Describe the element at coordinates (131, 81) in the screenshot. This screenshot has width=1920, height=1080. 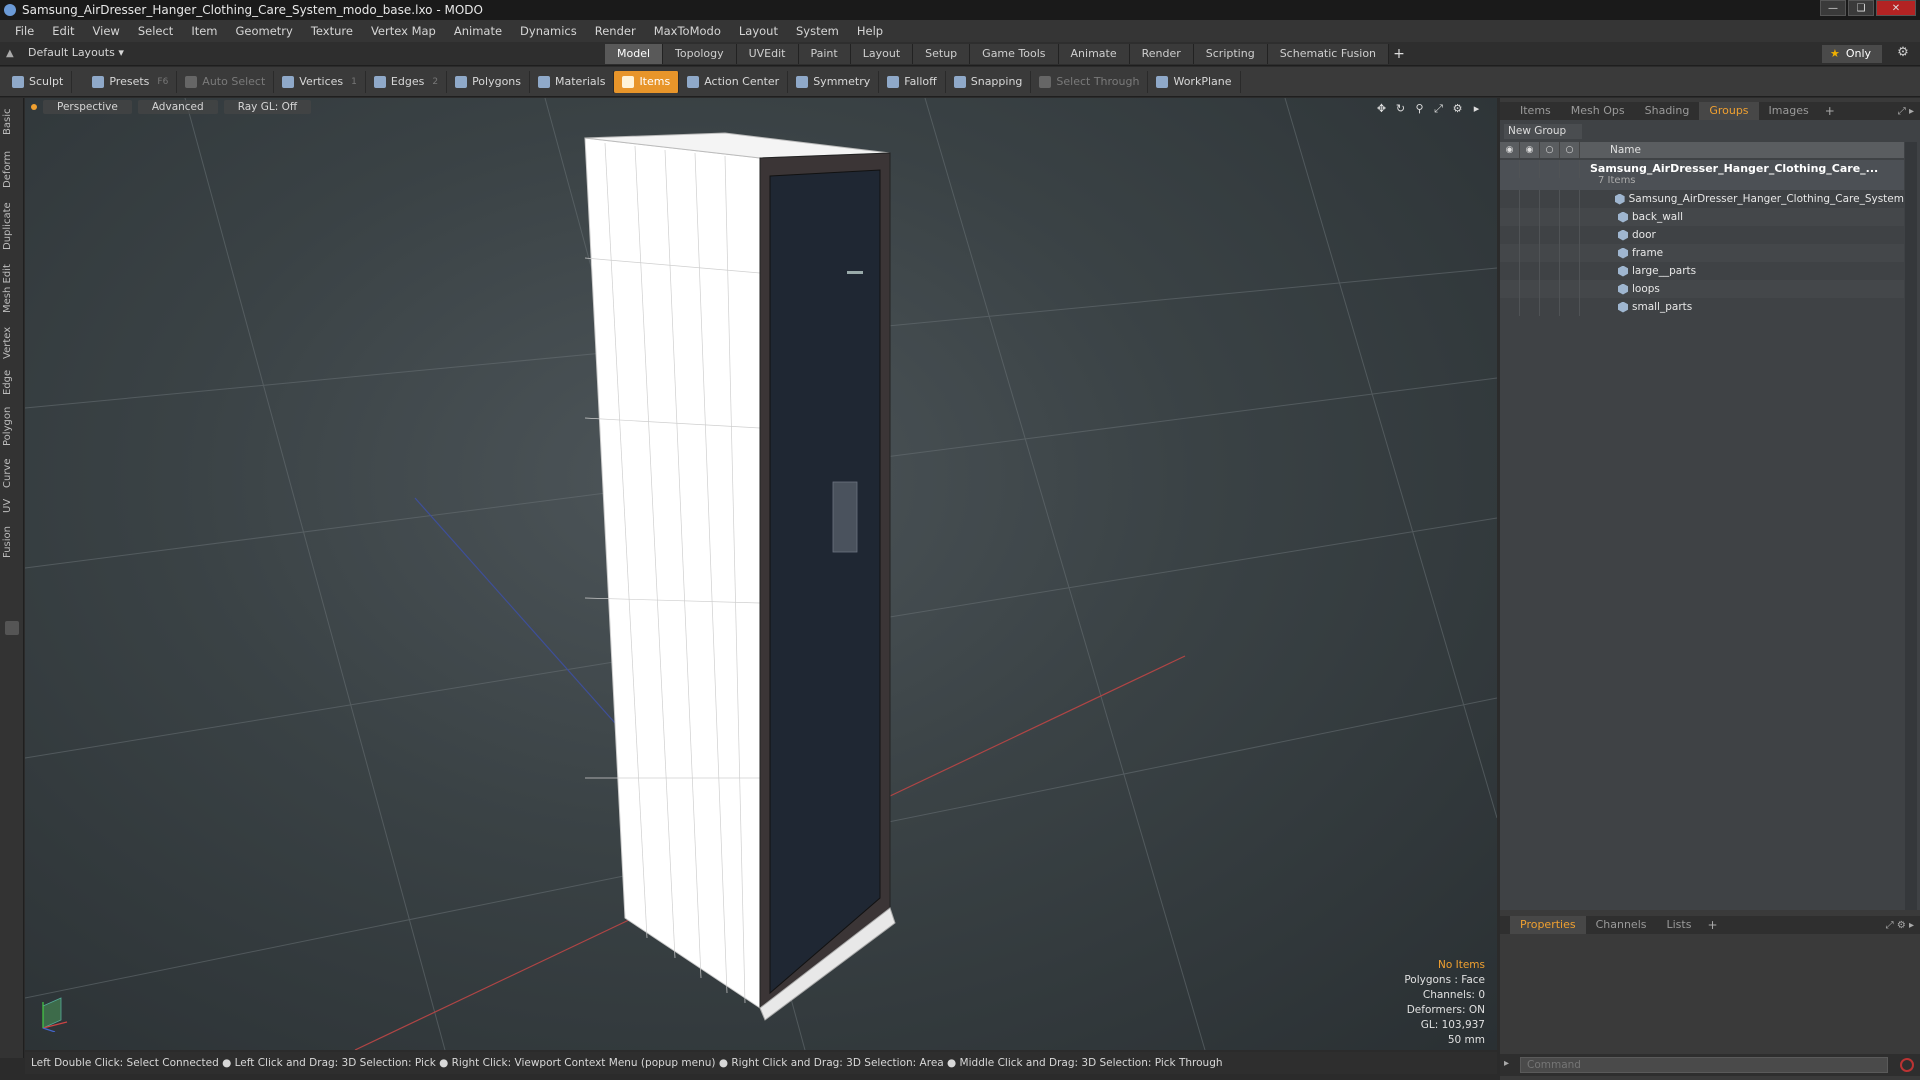
I see `presets-button: Presets F6` at that location.